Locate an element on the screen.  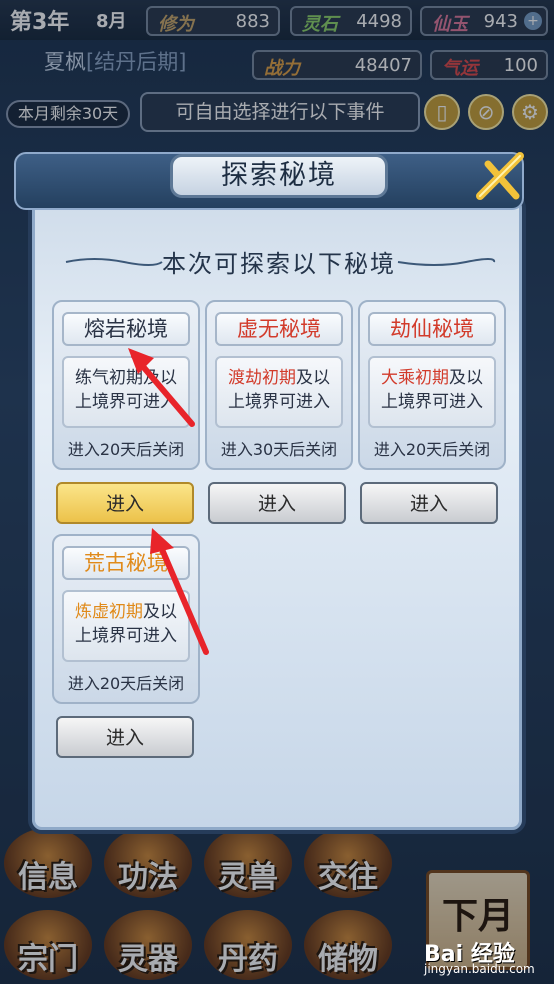
watermark-url: jingyan.baidu.com is located at coordinates (479, 969).